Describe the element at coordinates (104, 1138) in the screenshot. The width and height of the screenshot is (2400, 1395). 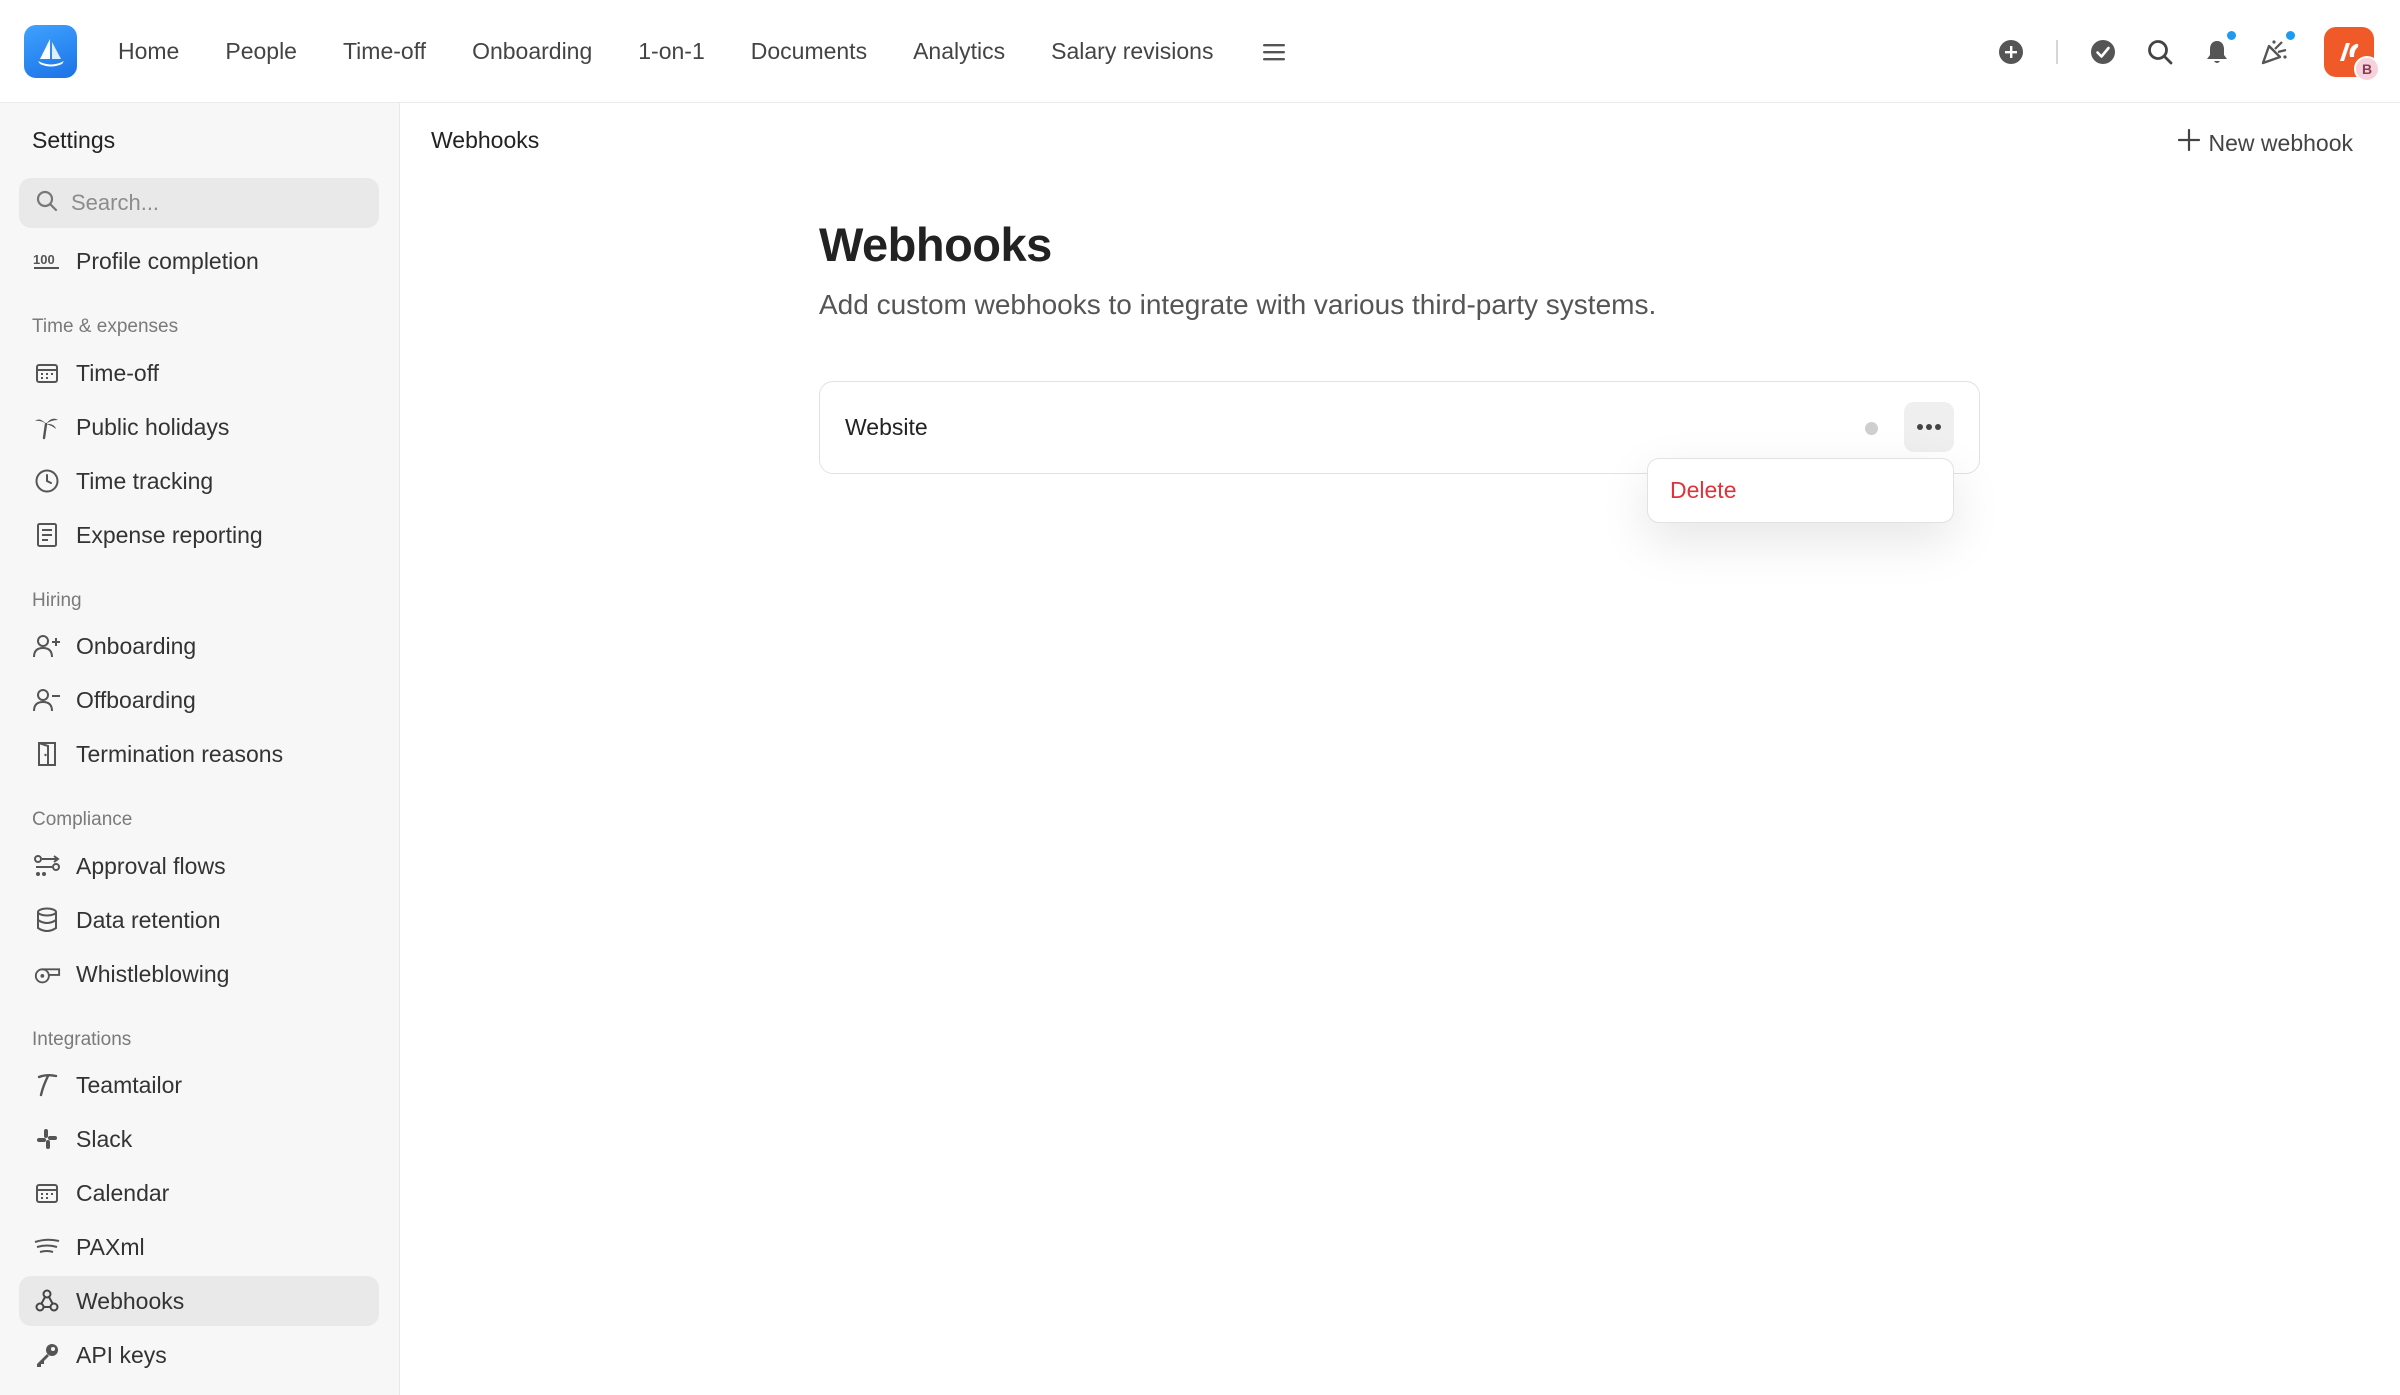
I see `sidebar-item-label: Slack` at that location.